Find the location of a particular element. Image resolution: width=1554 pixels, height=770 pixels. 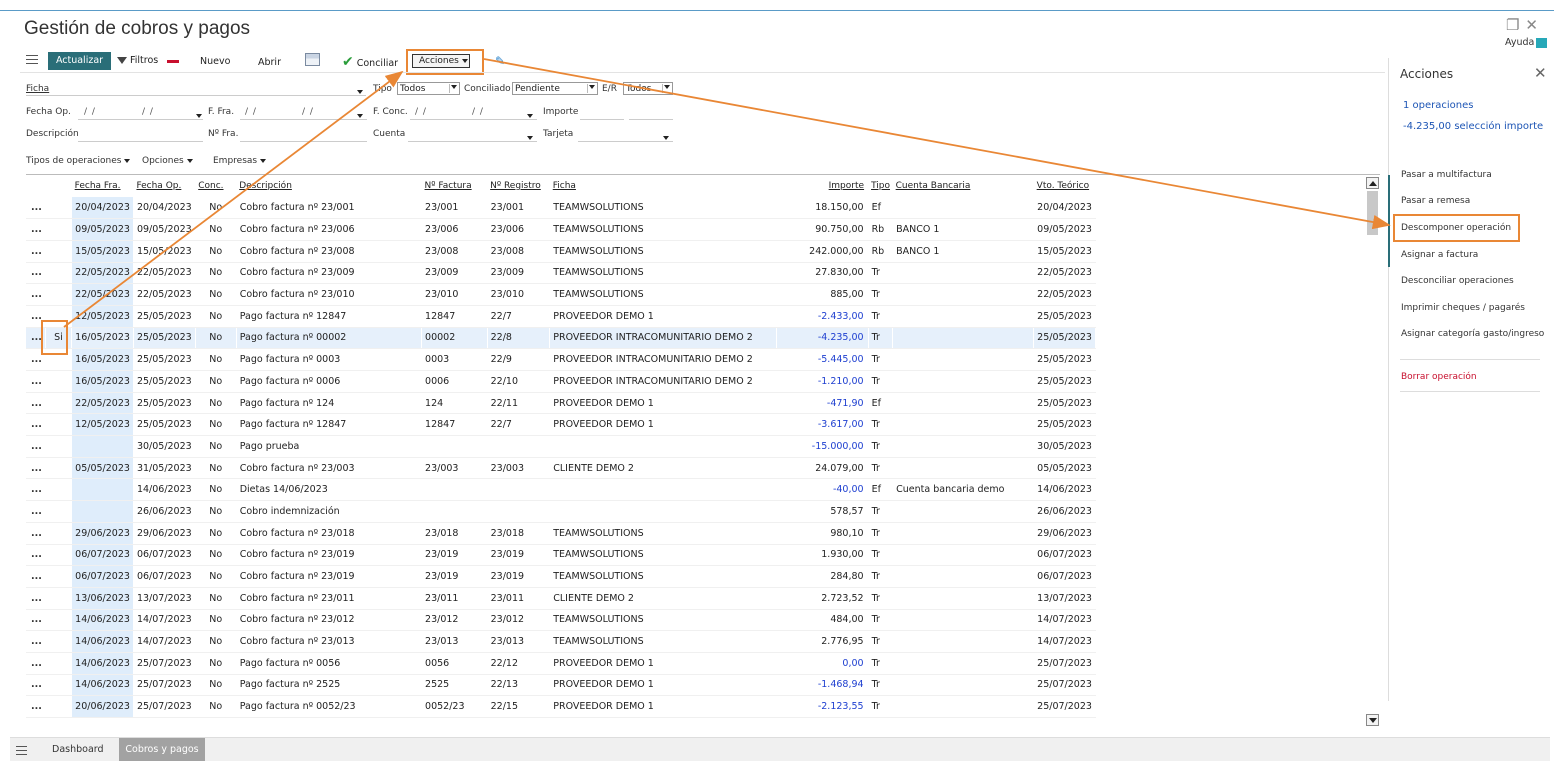

arrow-selection-to-acciones is located at coordinates (233, 199).